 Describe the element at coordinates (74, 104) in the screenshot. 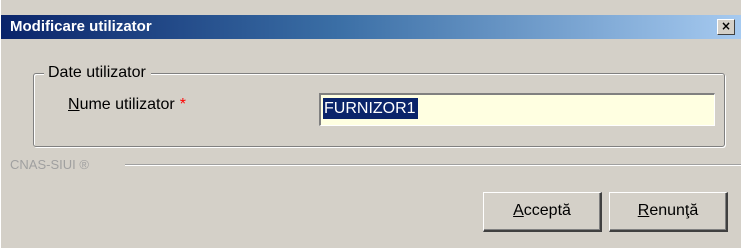

I see `username-label-mnemonic: N` at that location.